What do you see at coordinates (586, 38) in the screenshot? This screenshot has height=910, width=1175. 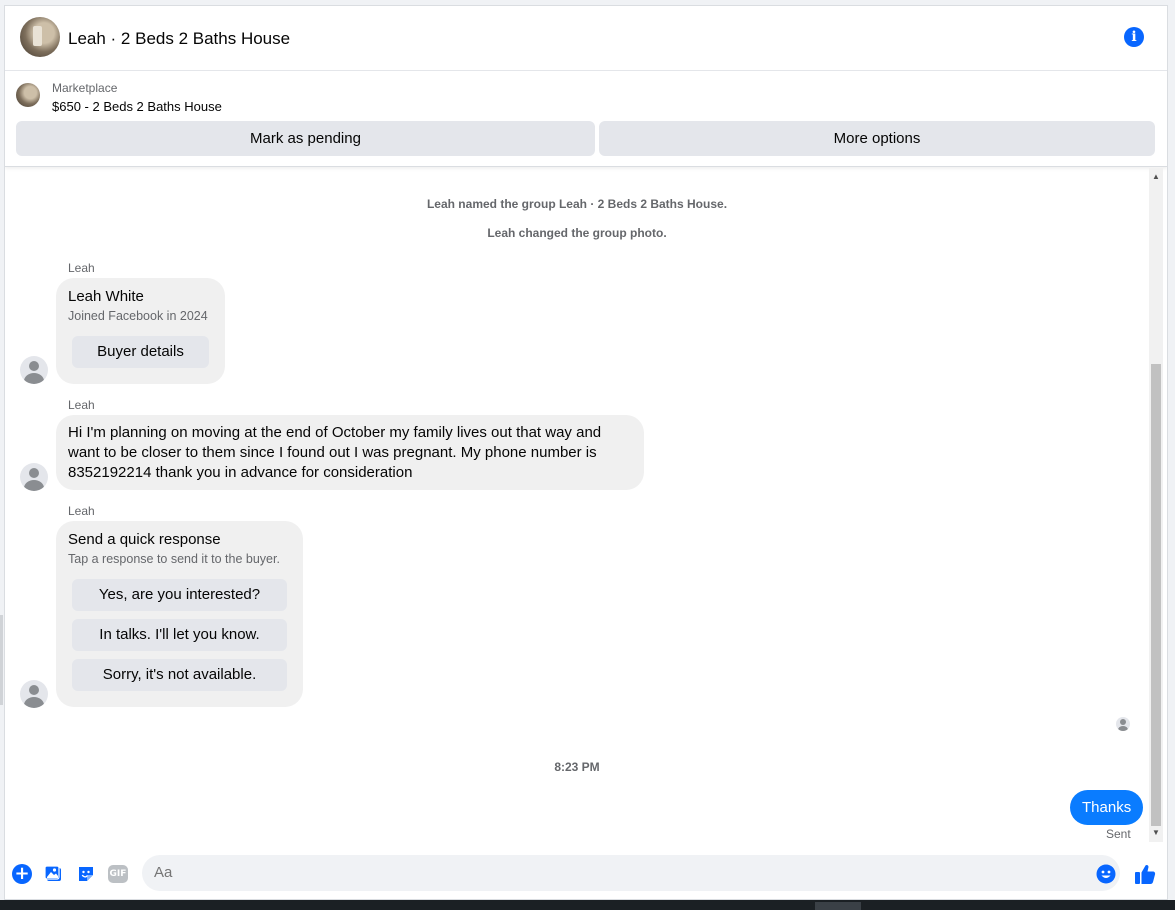 I see `chat-header: Leah · 2 Beds 2 Baths House i` at bounding box center [586, 38].